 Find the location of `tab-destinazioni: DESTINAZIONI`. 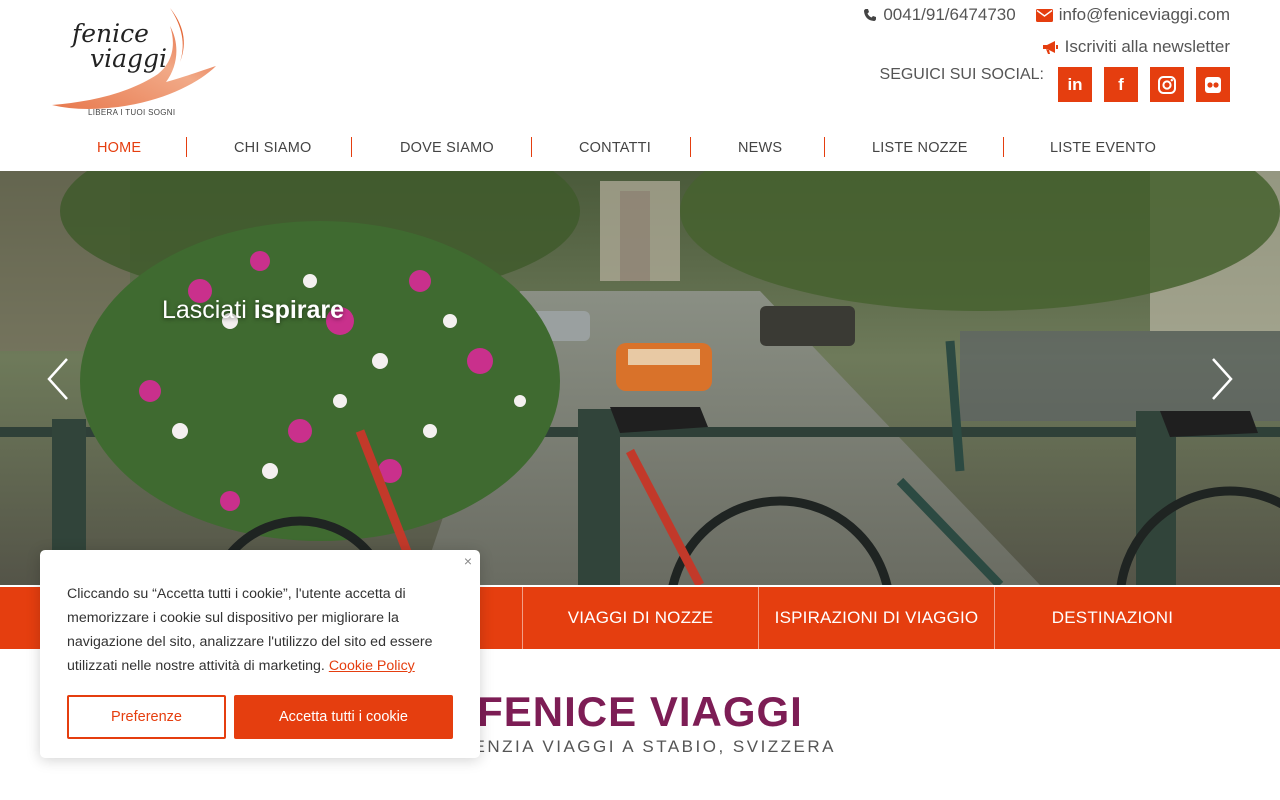

tab-destinazioni: DESTINAZIONI is located at coordinates (1112, 618).